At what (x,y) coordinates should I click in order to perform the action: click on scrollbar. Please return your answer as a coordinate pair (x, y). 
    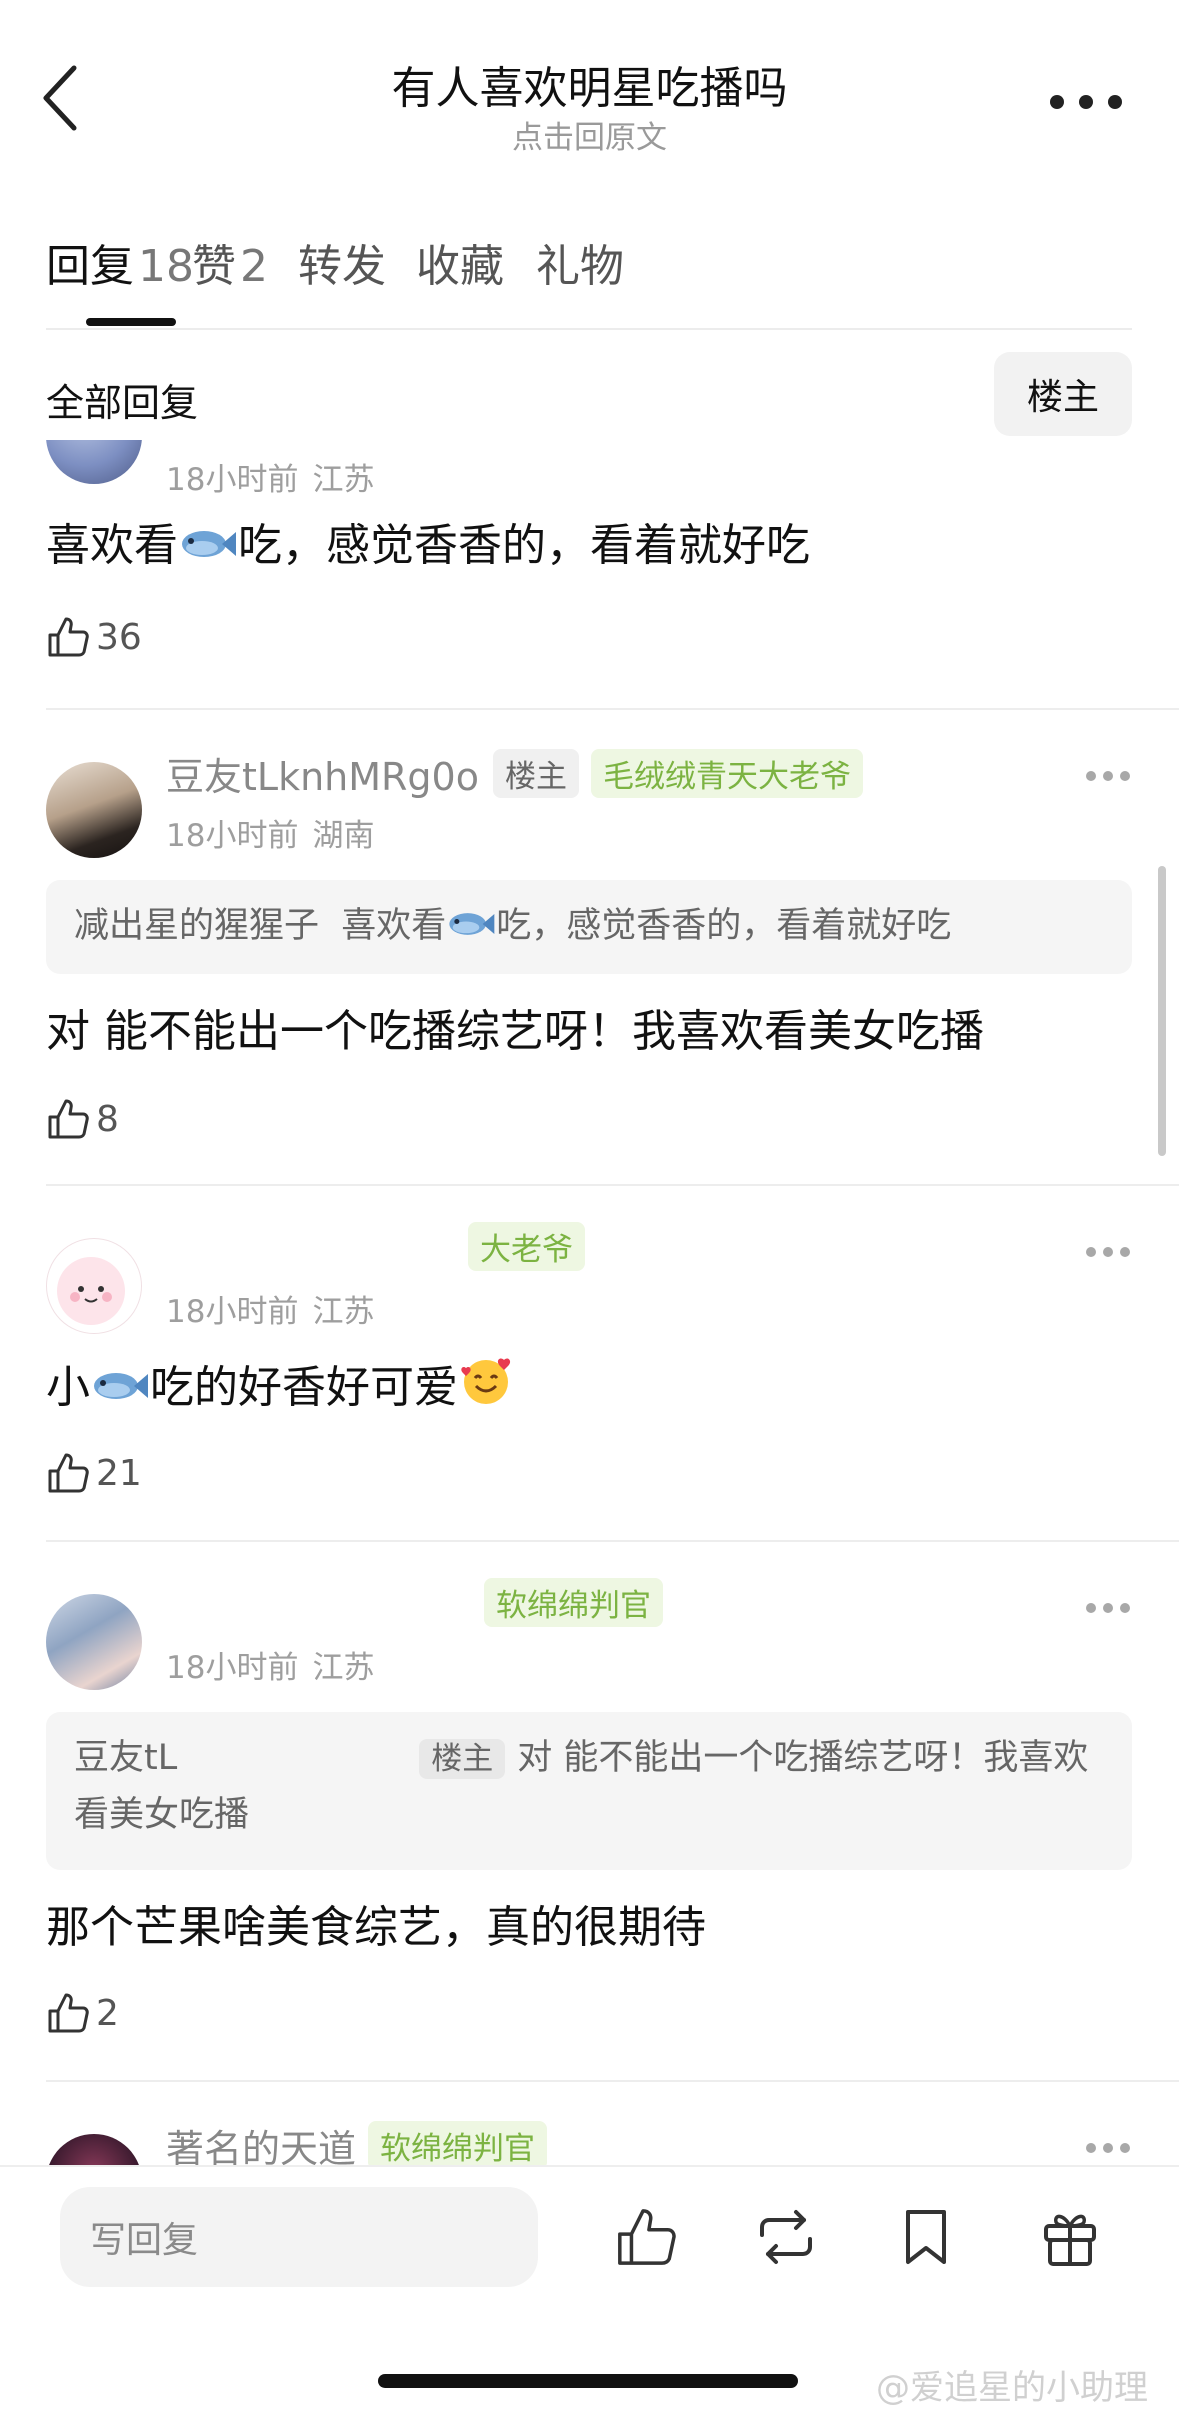
    Looking at the image, I should click on (1162, 1011).